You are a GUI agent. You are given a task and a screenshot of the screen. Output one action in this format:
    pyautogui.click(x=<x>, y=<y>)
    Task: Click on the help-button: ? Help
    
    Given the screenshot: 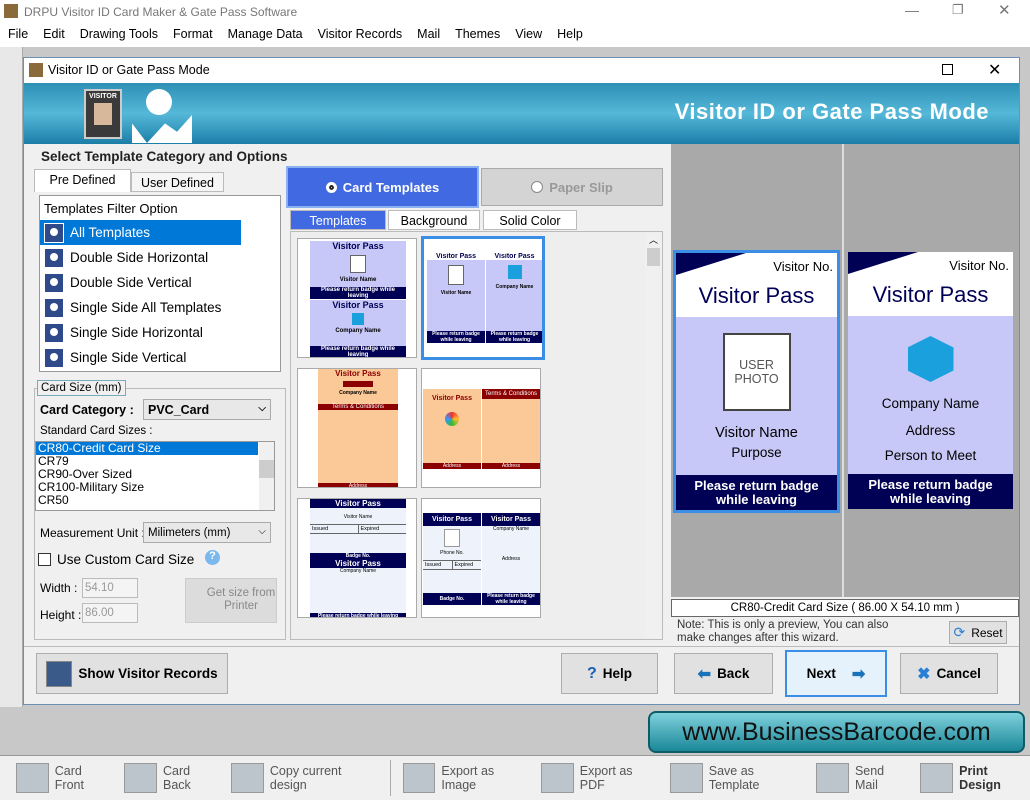 What is the action you would take?
    pyautogui.click(x=609, y=673)
    